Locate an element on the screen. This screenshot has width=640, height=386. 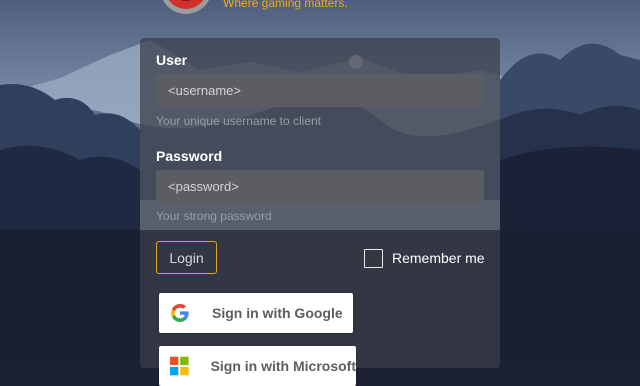
remember-me-label: Remember me is located at coordinates (438, 258).